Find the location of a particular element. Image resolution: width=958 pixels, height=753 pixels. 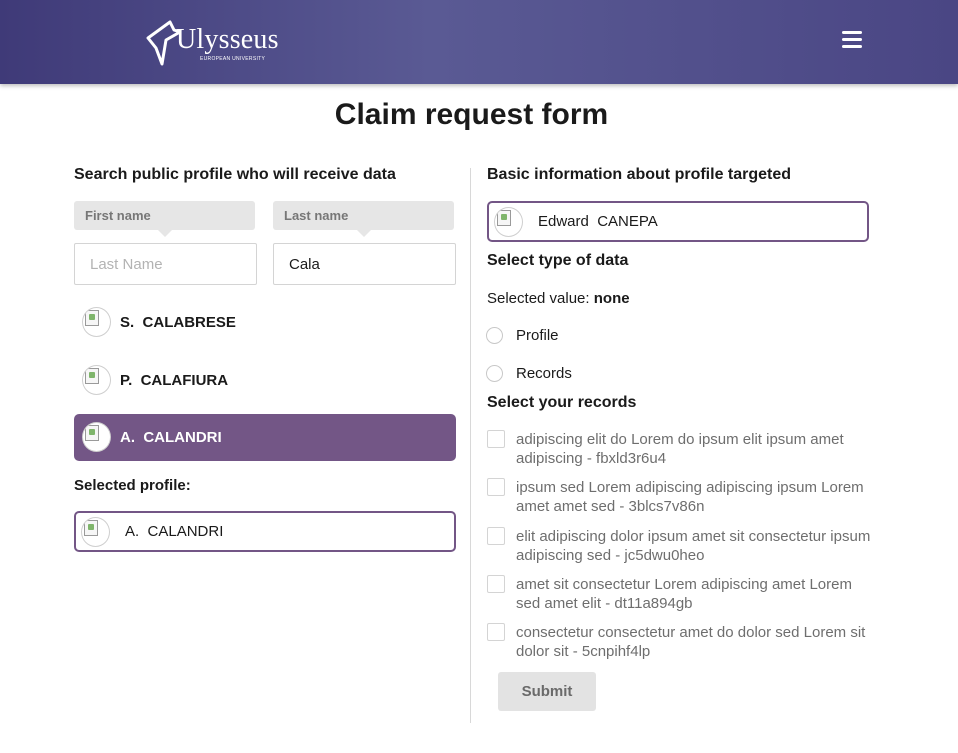

result-name: S. CALABRESE is located at coordinates (178, 322).